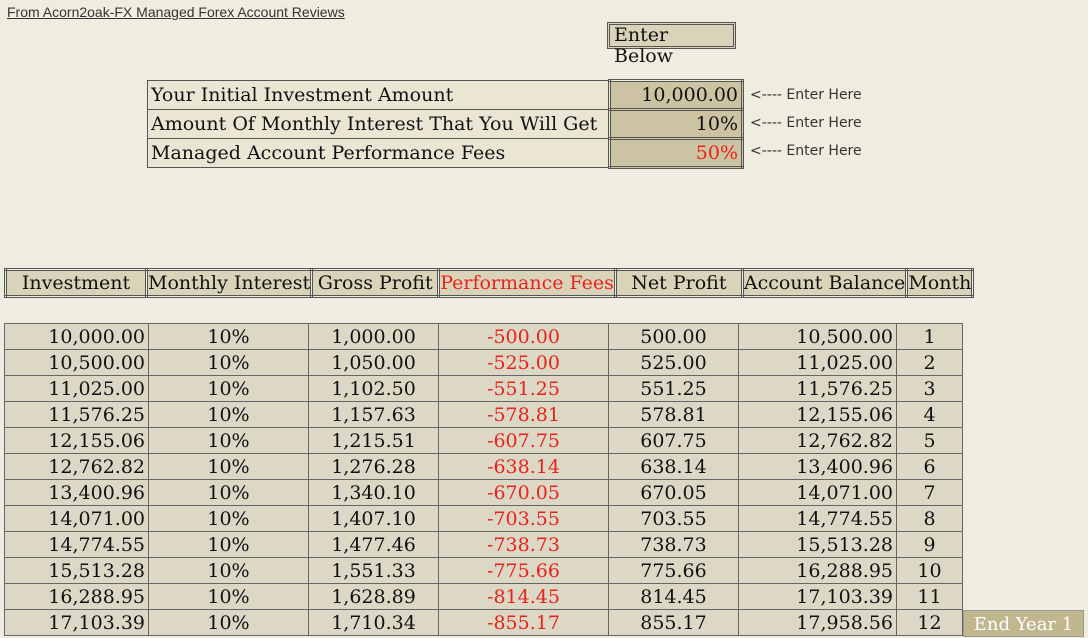 The height and width of the screenshot is (638, 1088). What do you see at coordinates (929, 518) in the screenshot?
I see `cell-month: 8` at bounding box center [929, 518].